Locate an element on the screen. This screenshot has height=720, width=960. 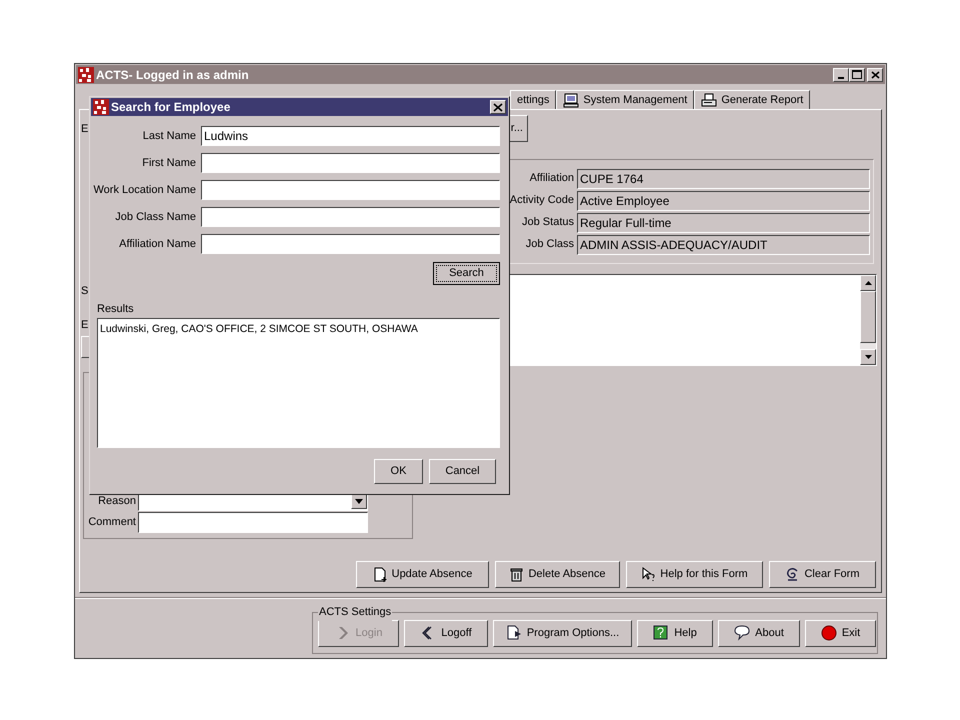
form-button: Delete Absence is located at coordinates (557, 574).